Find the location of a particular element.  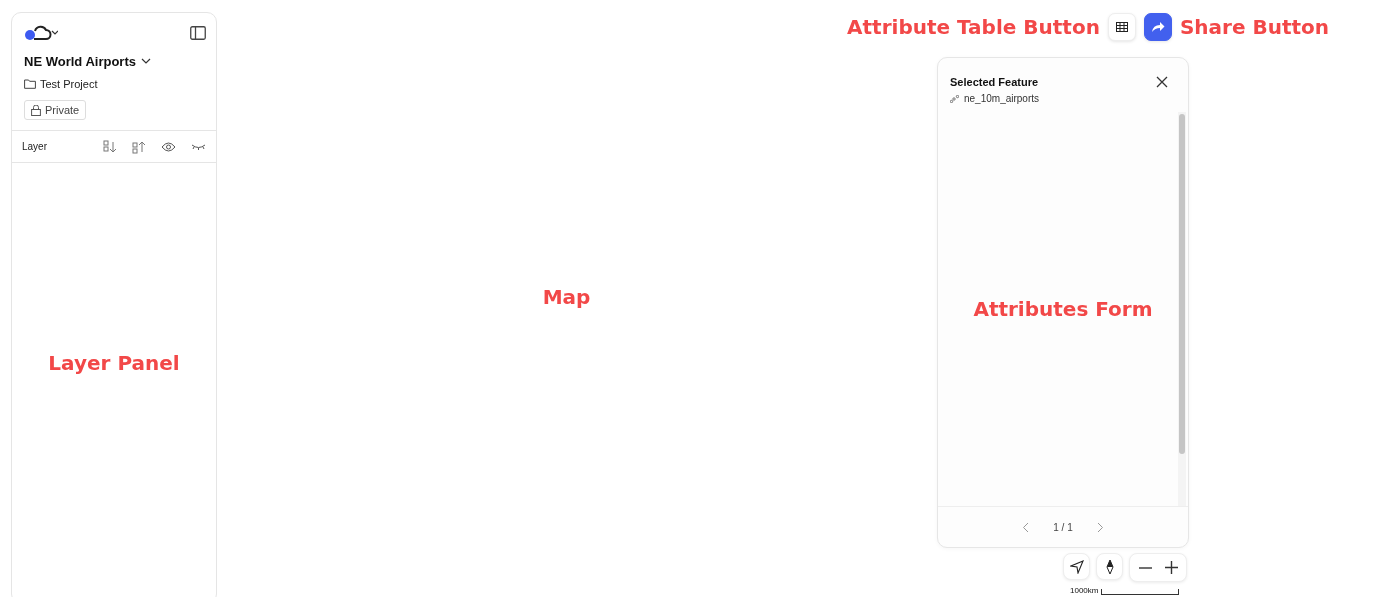

navigation-arrow-icon is located at coordinates (1076, 566).